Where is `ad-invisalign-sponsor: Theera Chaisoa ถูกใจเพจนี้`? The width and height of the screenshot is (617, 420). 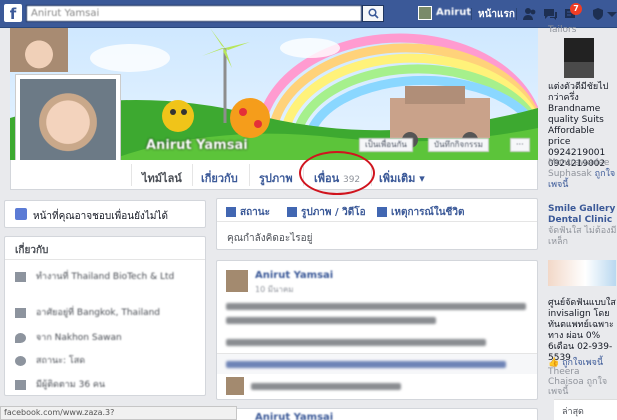
ad-invisalign-sponsor: Theera Chaisoa ถูกใจเพจนี้ is located at coordinates (578, 382).